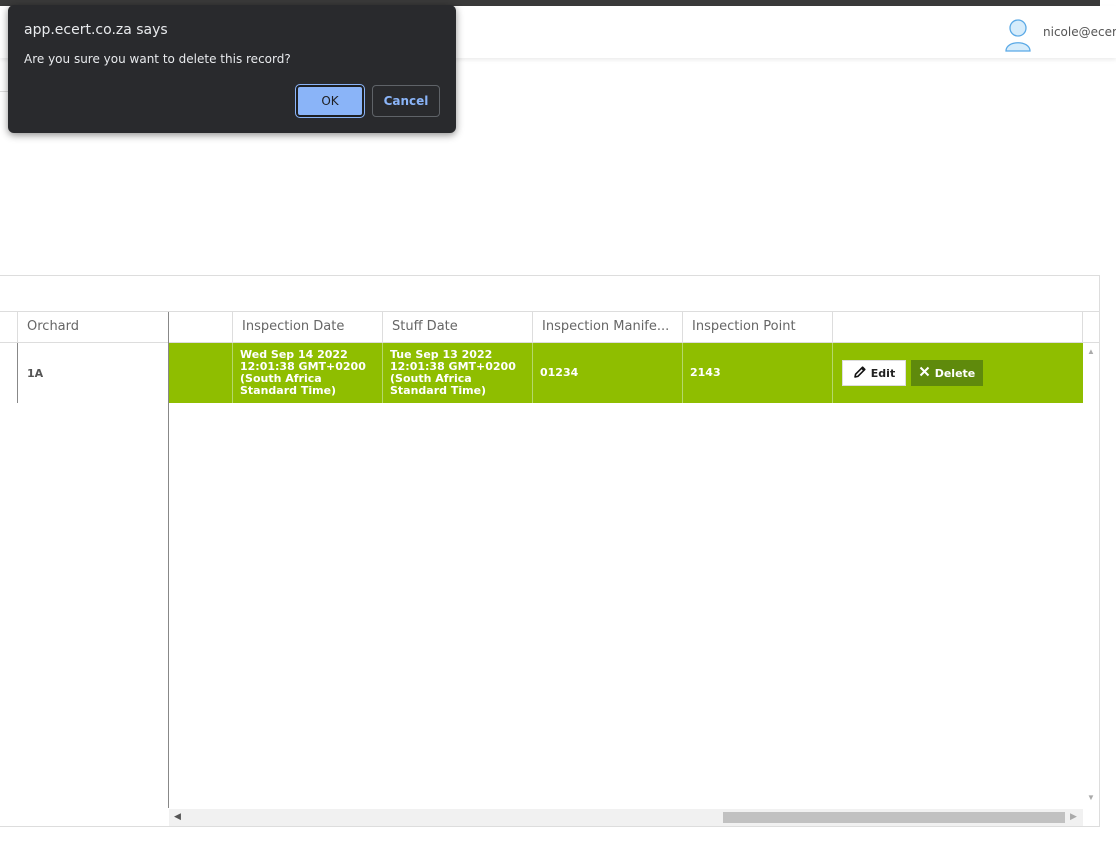  Describe the element at coordinates (924, 373) in the screenshot. I see `close-icon` at that location.